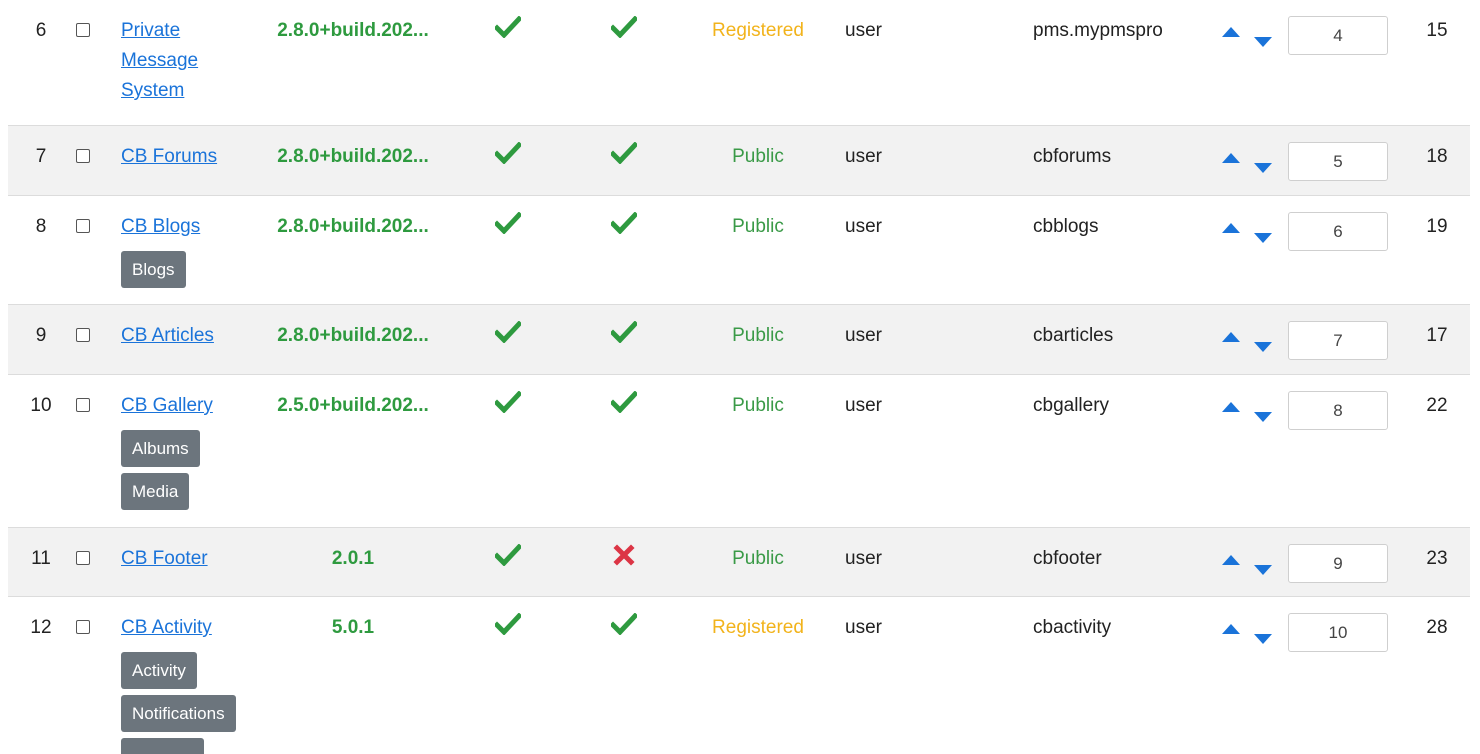  Describe the element at coordinates (1437, 405) in the screenshot. I see `plugin-id: 22` at that location.